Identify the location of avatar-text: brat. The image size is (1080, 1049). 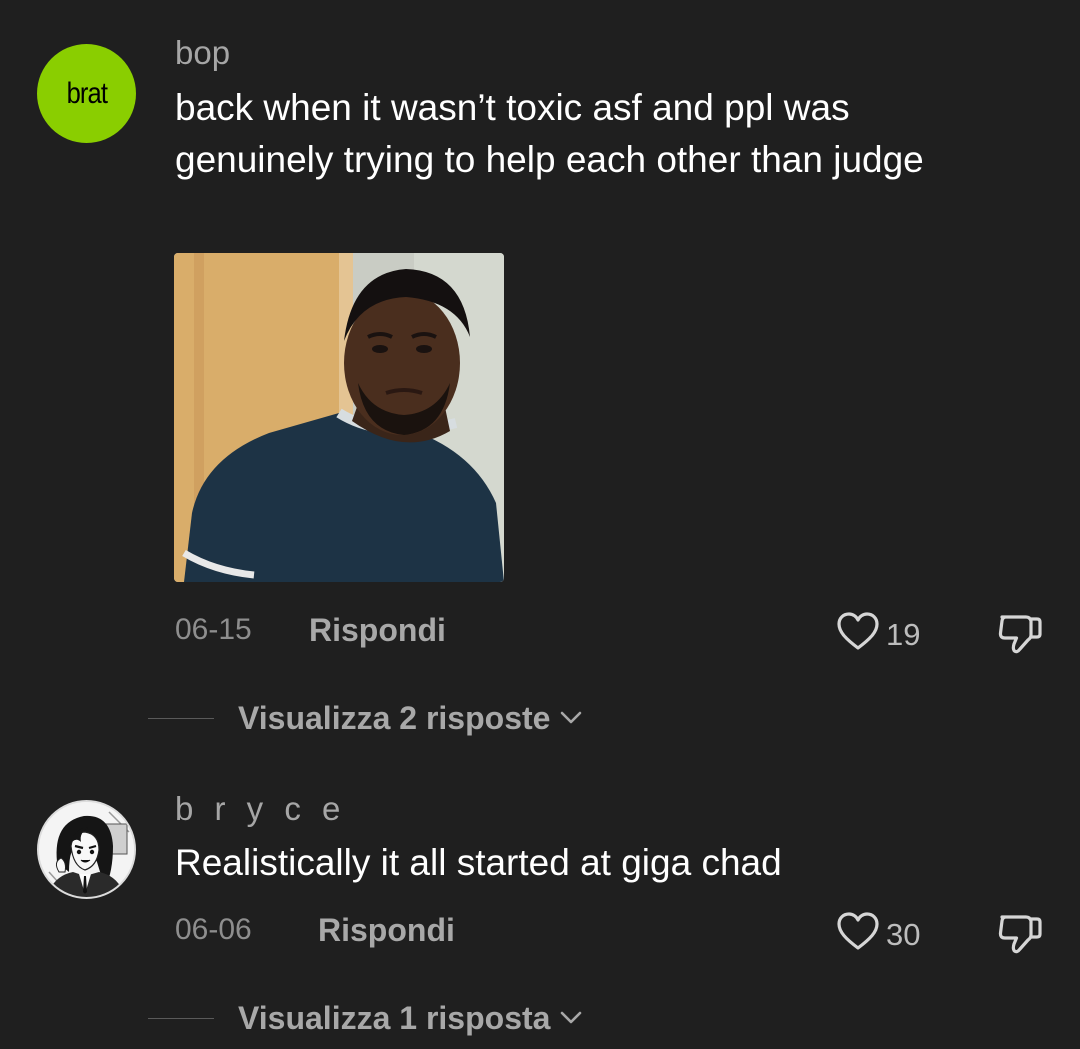
(86, 93).